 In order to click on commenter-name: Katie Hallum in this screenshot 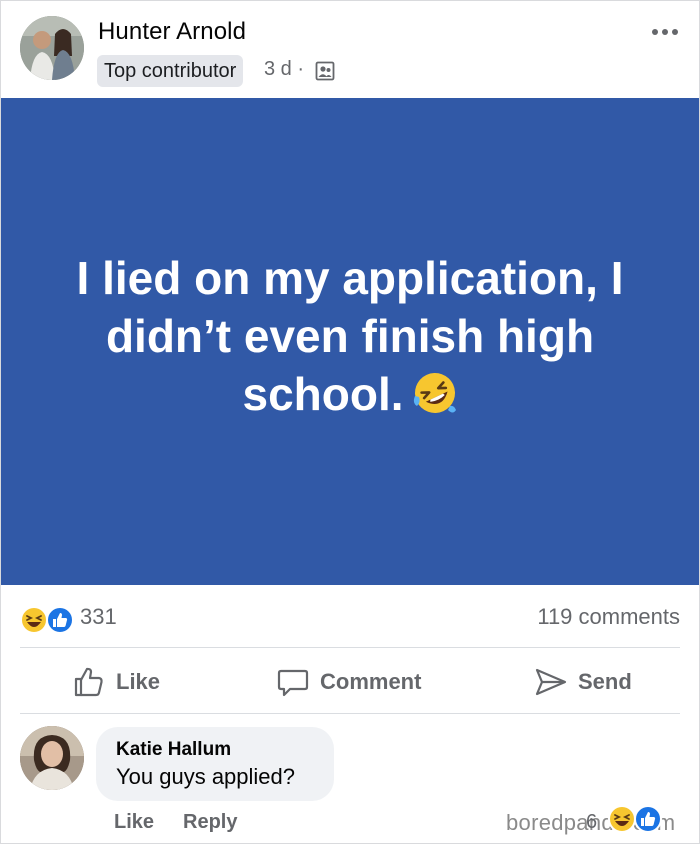, I will do `click(173, 750)`.